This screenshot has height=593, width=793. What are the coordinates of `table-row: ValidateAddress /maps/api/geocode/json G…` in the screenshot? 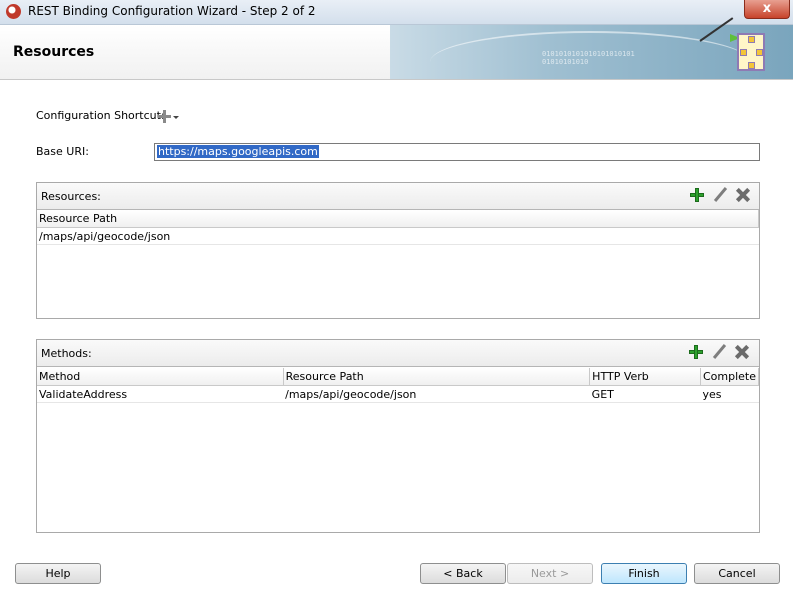 It's located at (398, 394).